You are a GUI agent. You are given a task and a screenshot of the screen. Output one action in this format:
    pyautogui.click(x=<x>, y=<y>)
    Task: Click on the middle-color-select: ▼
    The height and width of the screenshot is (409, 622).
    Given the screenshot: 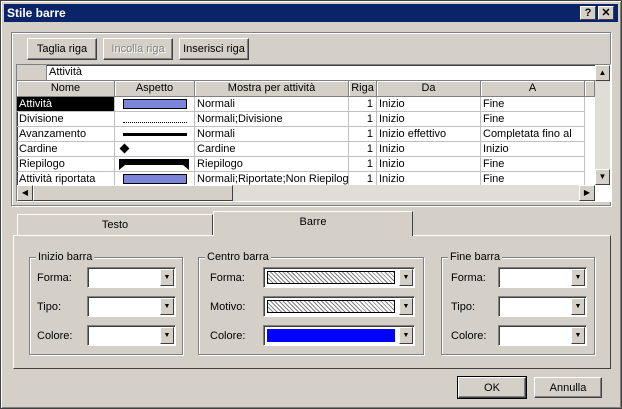 What is the action you would take?
    pyautogui.click(x=339, y=335)
    